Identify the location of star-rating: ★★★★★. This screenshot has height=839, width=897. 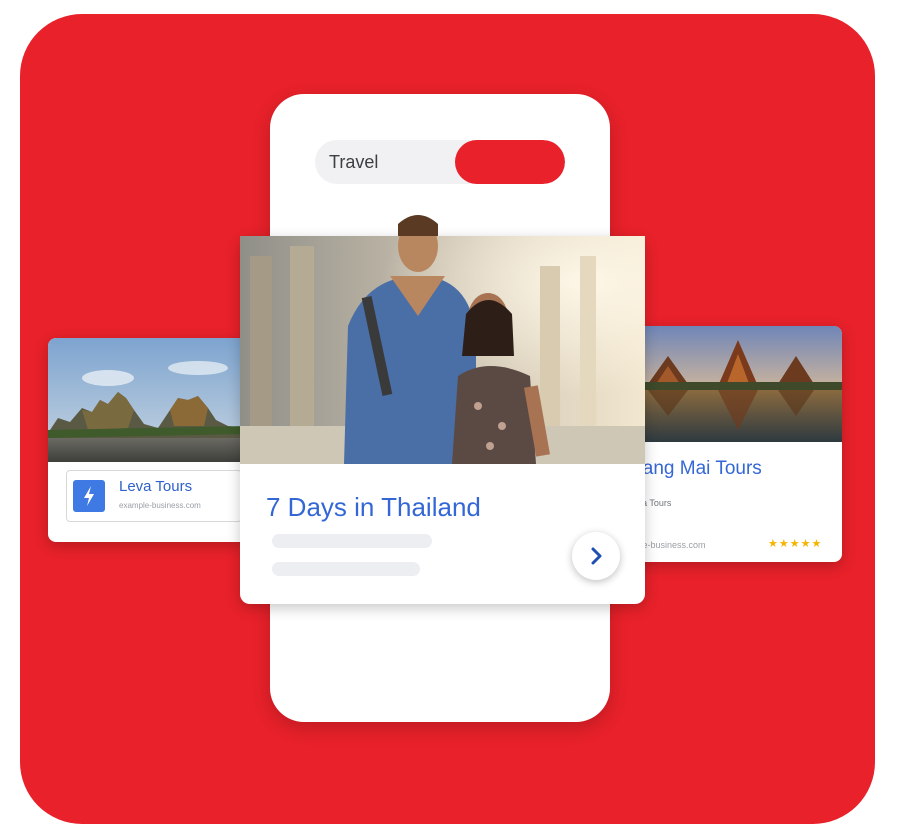
(795, 544).